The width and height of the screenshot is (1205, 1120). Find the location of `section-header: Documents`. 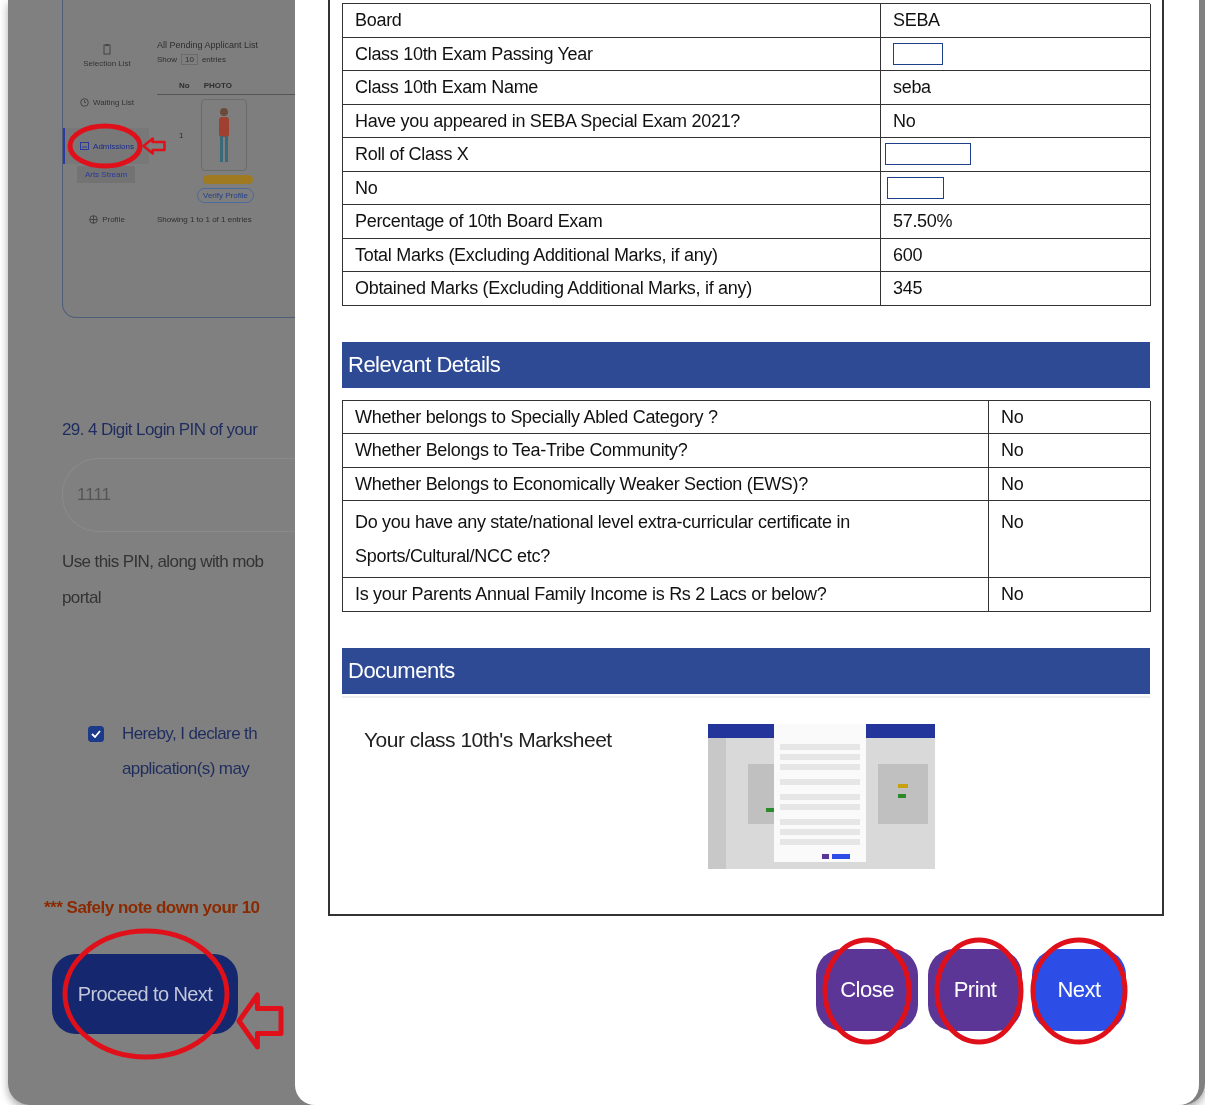

section-header: Documents is located at coordinates (746, 670).